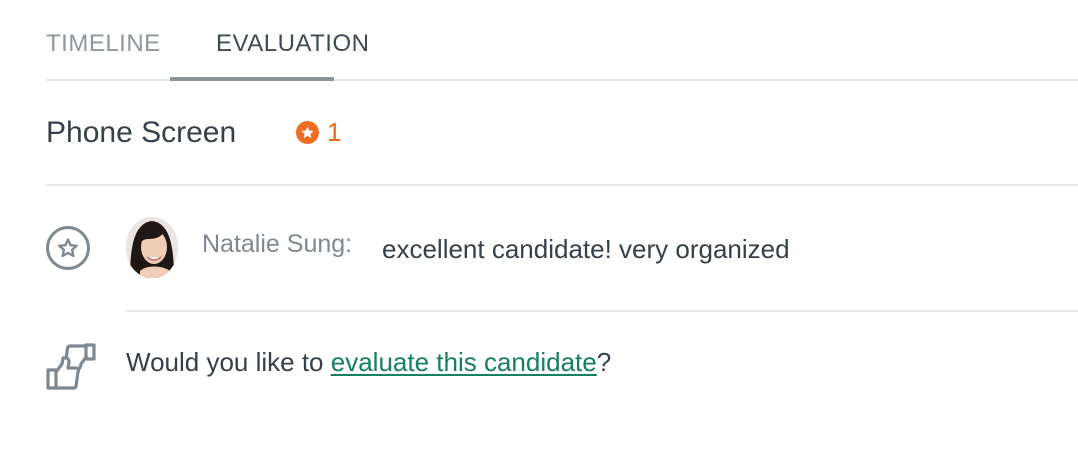  I want to click on evaluation-comment: excellent candidate! very organized, so click(586, 249).